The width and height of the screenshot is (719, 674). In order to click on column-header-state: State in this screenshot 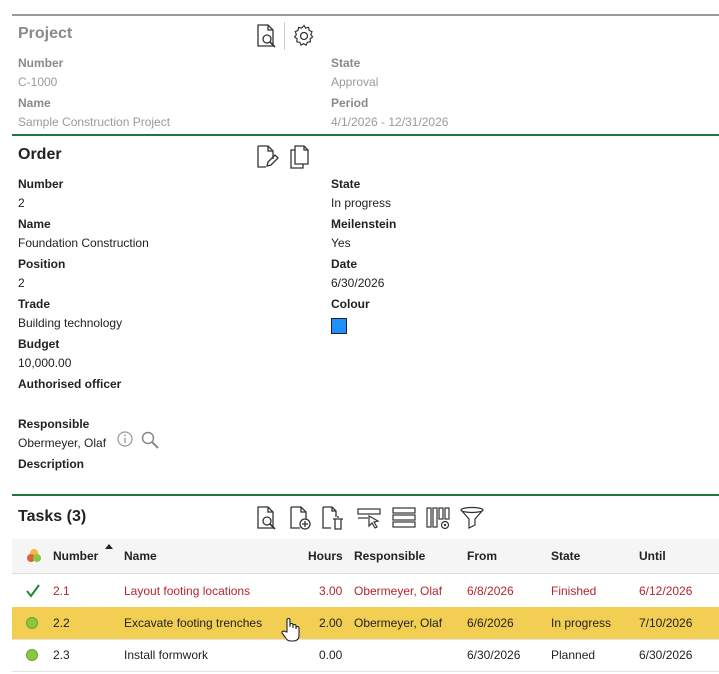, I will do `click(565, 556)`.